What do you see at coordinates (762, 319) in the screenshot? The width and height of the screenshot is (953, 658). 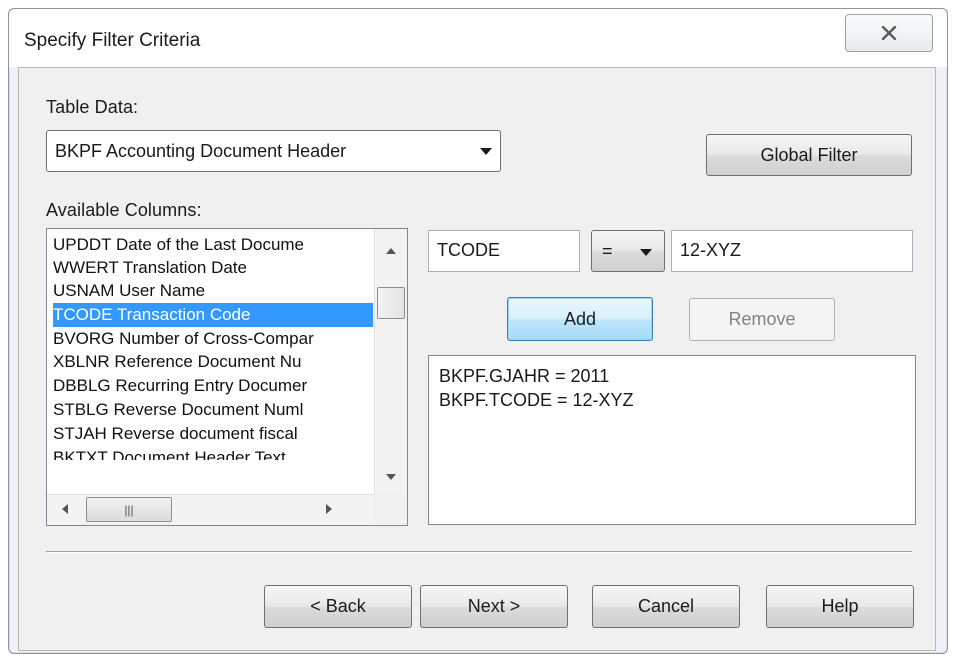 I see `remove-button: Remove` at bounding box center [762, 319].